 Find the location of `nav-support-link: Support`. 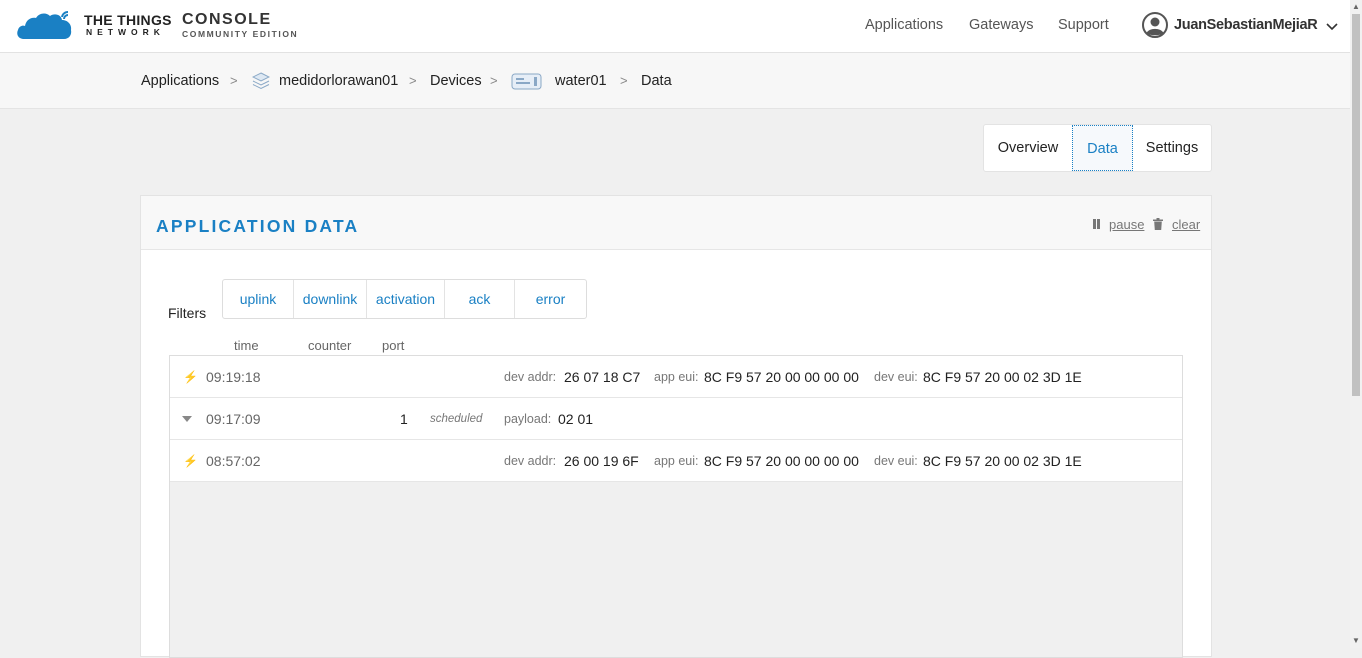

nav-support-link: Support is located at coordinates (1083, 25).